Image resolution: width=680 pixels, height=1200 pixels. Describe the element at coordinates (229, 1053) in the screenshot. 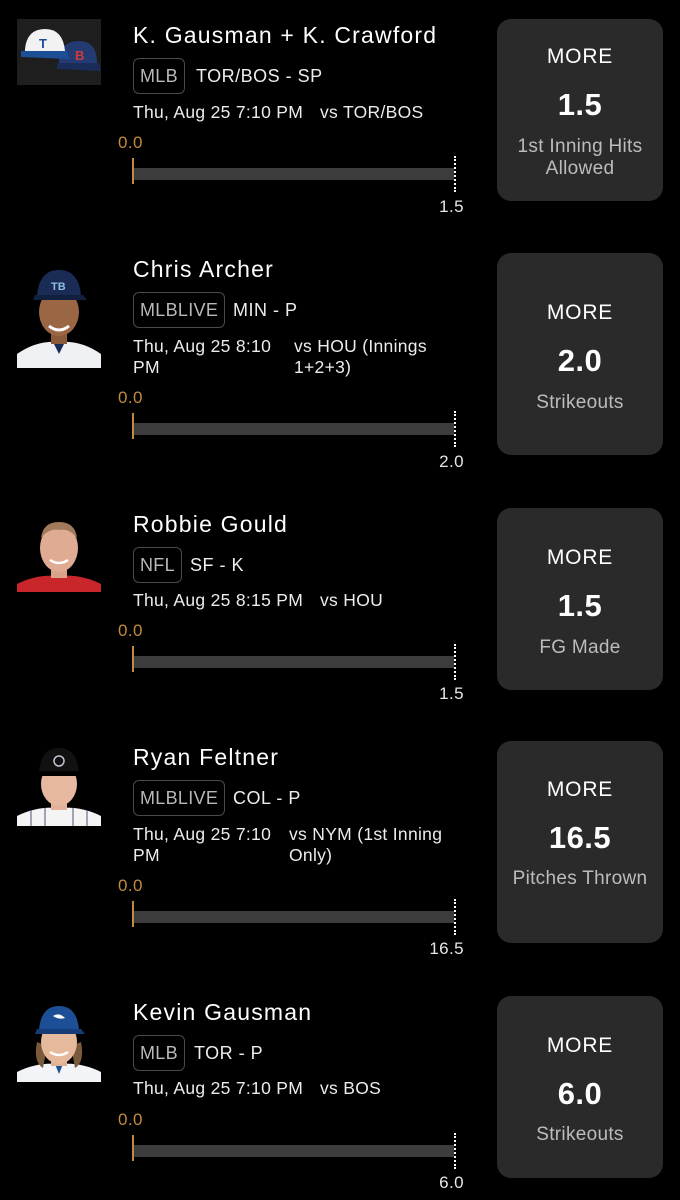

I see `team-position: TOR - P` at that location.